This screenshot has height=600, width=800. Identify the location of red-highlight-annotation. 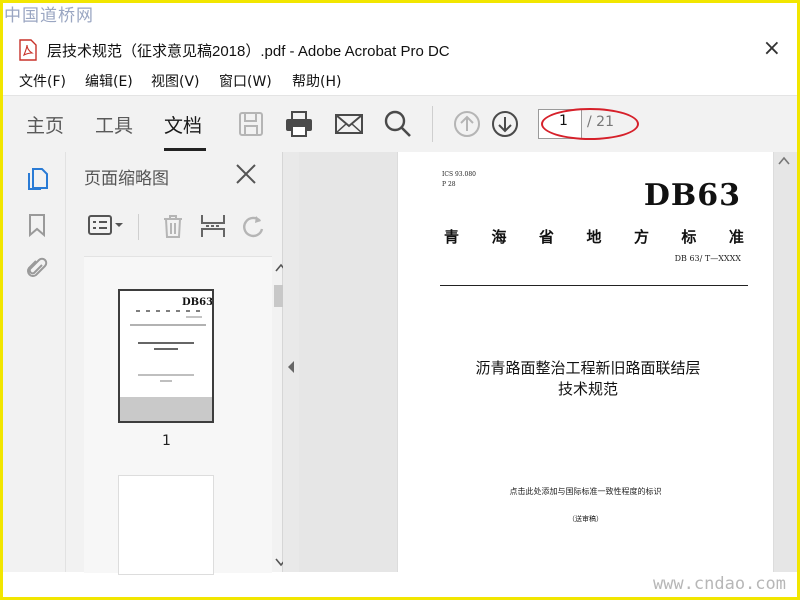
(590, 124).